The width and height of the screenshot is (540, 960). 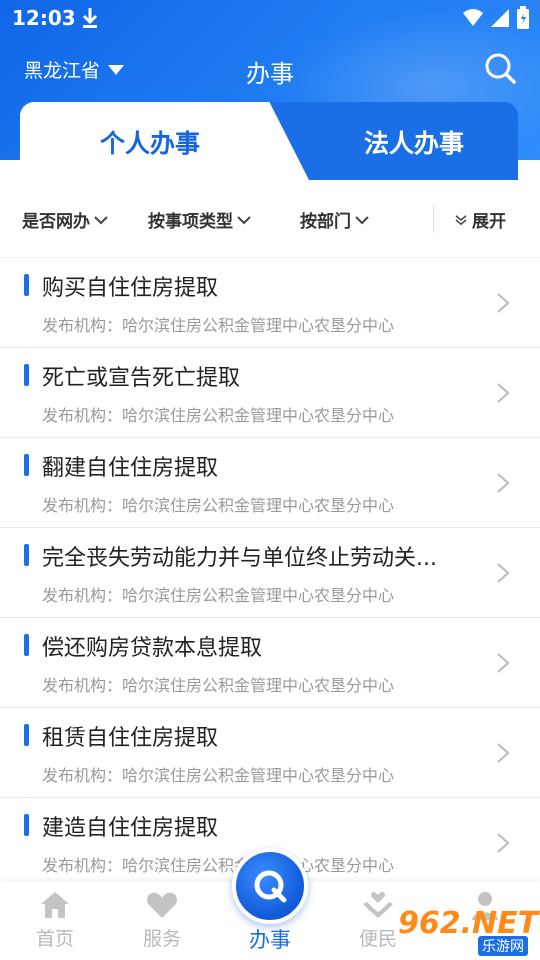 What do you see at coordinates (152, 648) in the screenshot?
I see `item-title: 偿还购房贷款本息提取` at bounding box center [152, 648].